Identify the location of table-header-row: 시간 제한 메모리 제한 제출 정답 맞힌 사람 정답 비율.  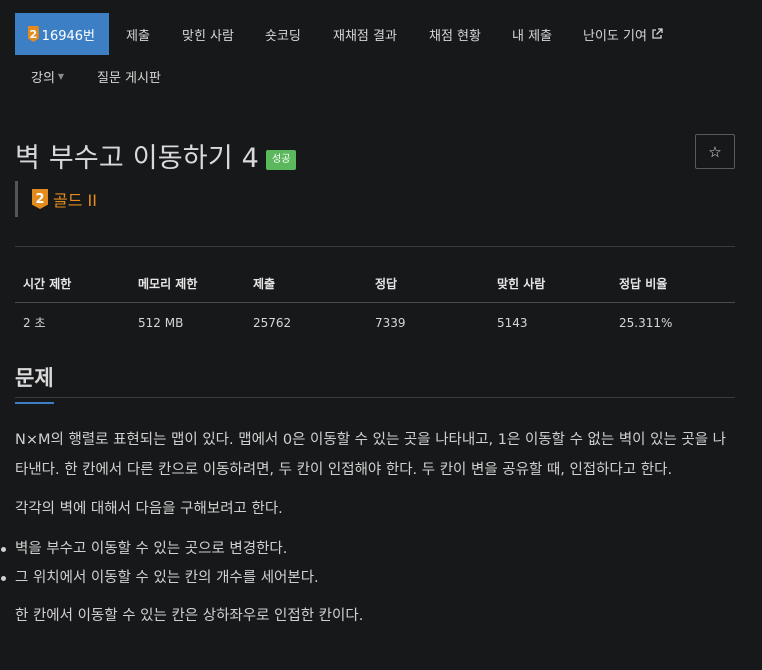
(375, 283).